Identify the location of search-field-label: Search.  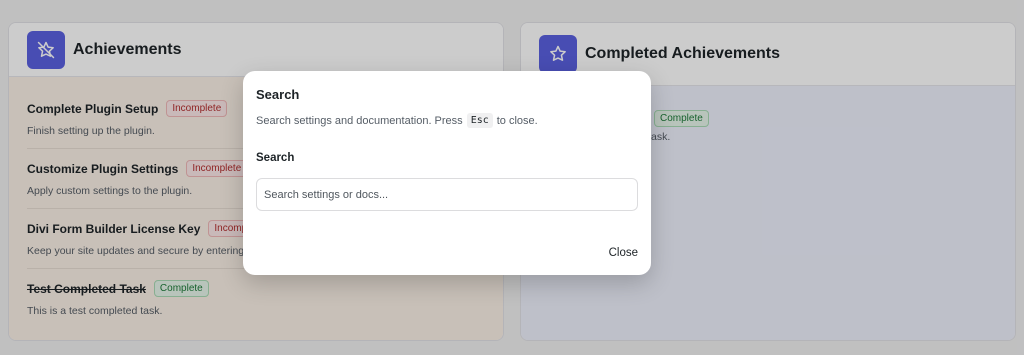
(275, 158).